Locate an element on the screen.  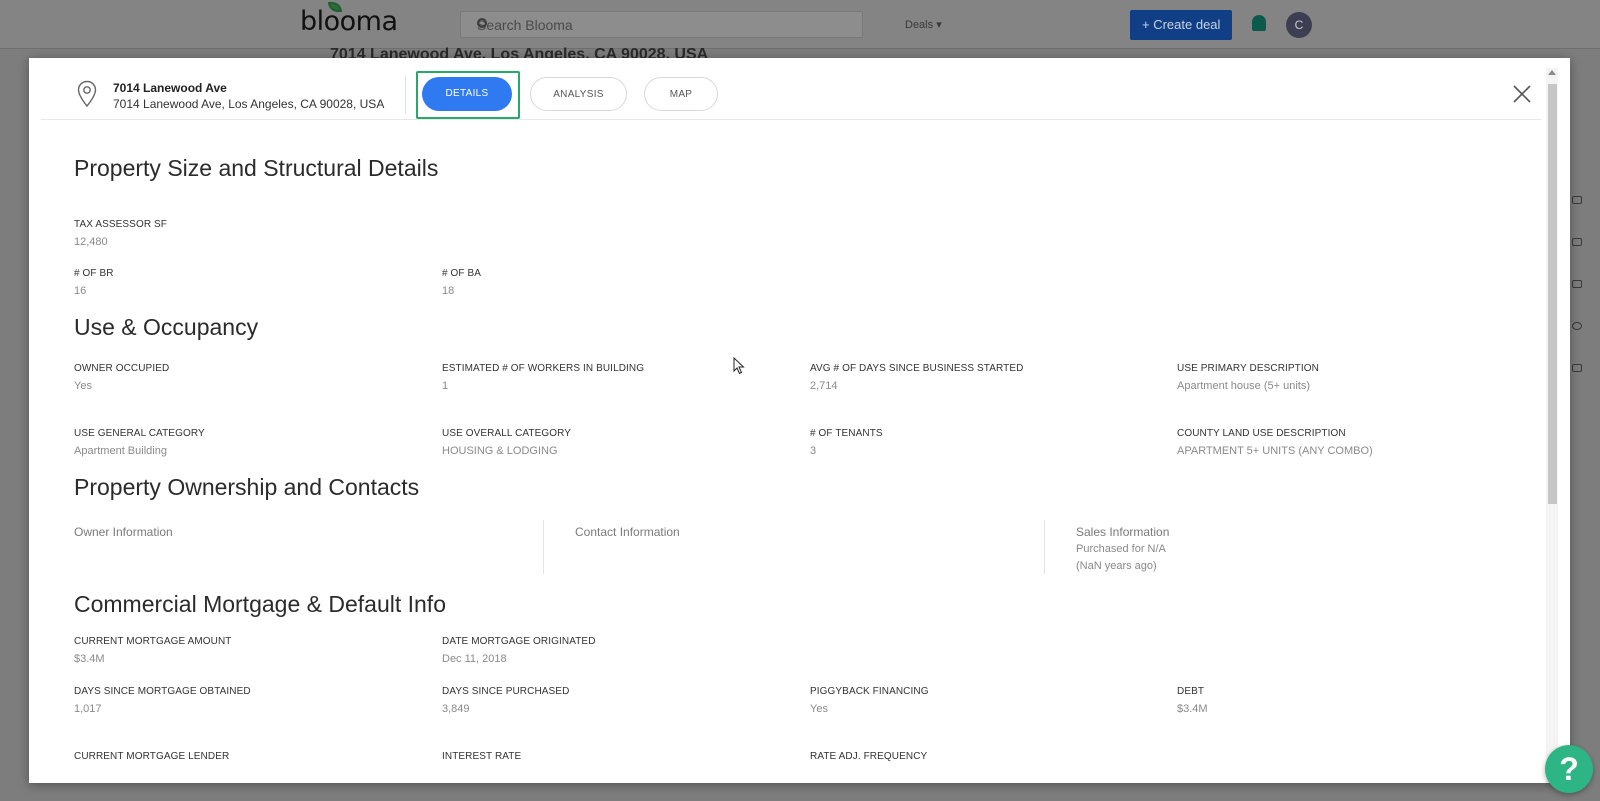
field-use-overall: USE OVERALL CATEGORY HOUSING & LODGING is located at coordinates (612, 442).